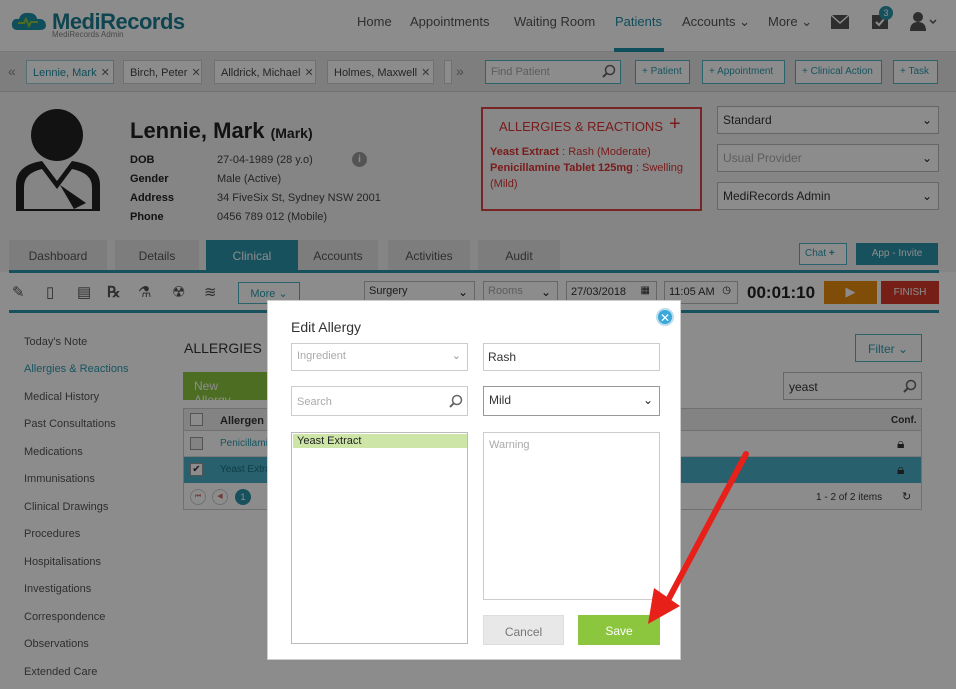 The width and height of the screenshot is (956, 689). Describe the element at coordinates (321, 356) in the screenshot. I see `ingredient-placeholder: Ingredient` at that location.